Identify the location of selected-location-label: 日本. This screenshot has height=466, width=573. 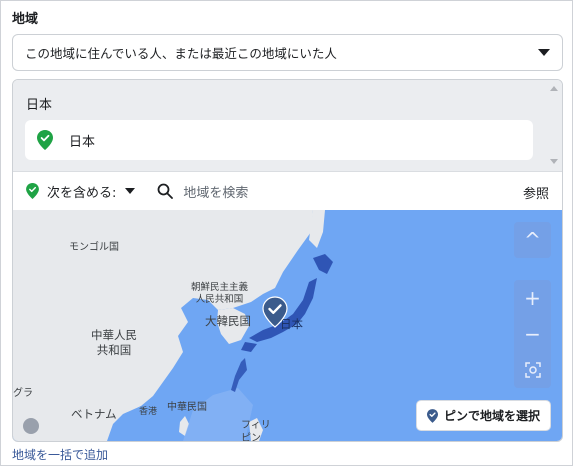
(82, 142).